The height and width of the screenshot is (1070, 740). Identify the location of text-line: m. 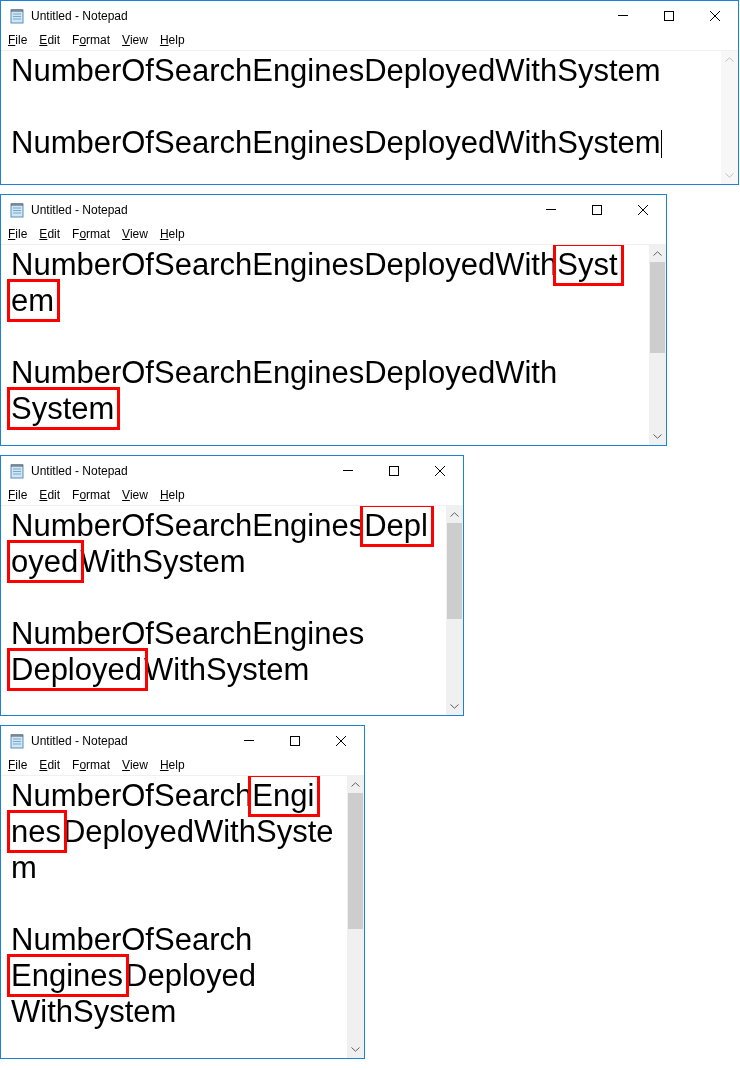
(24, 868).